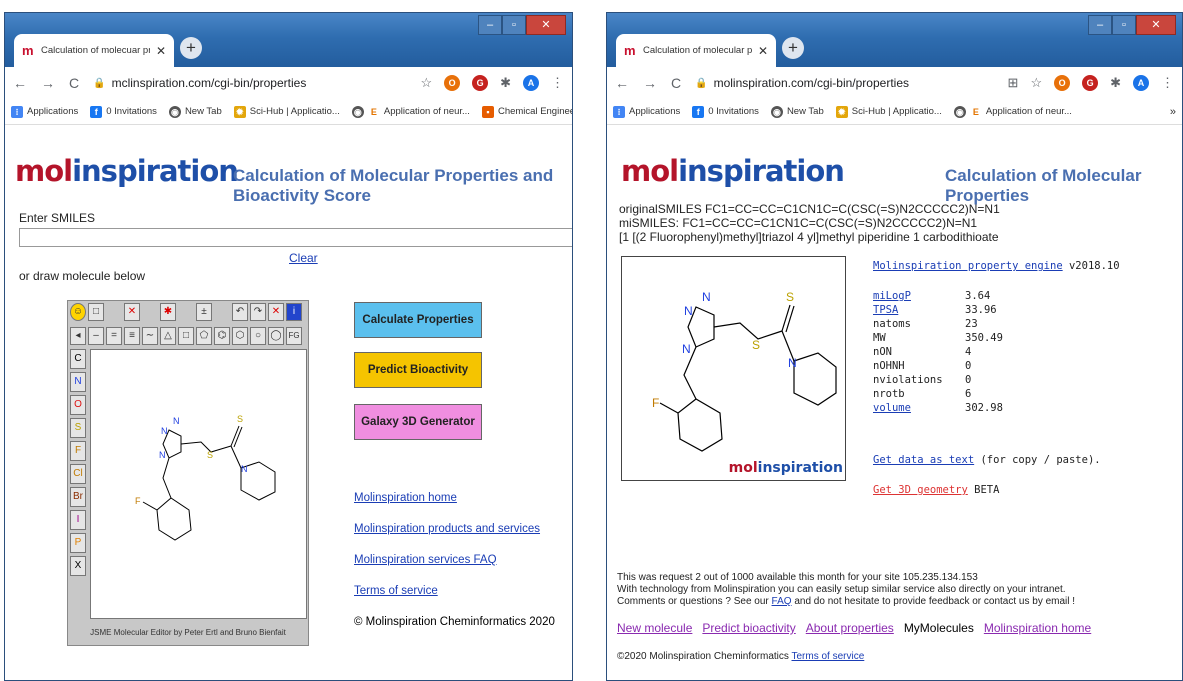 The height and width of the screenshot is (681, 1183). What do you see at coordinates (132, 312) in the screenshot?
I see `delete-icon: ✕` at bounding box center [132, 312].